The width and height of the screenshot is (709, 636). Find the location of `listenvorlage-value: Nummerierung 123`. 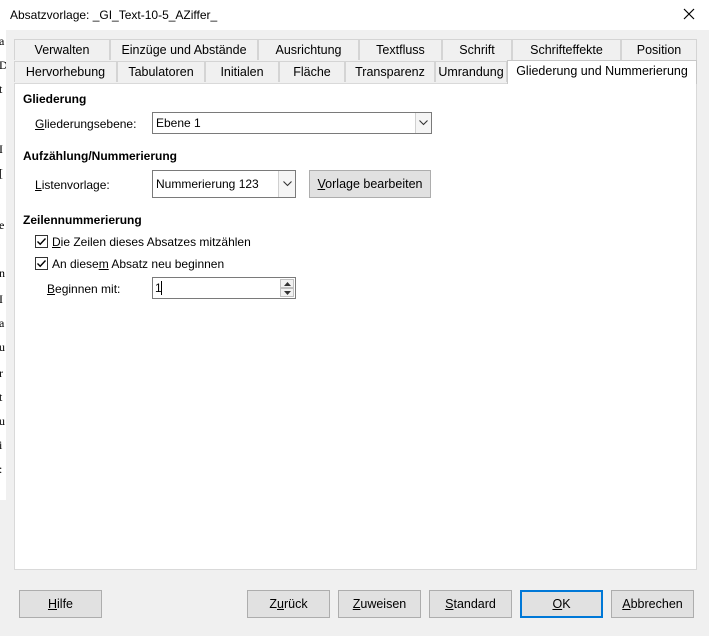

listenvorlage-value: Nummerierung 123 is located at coordinates (207, 184).